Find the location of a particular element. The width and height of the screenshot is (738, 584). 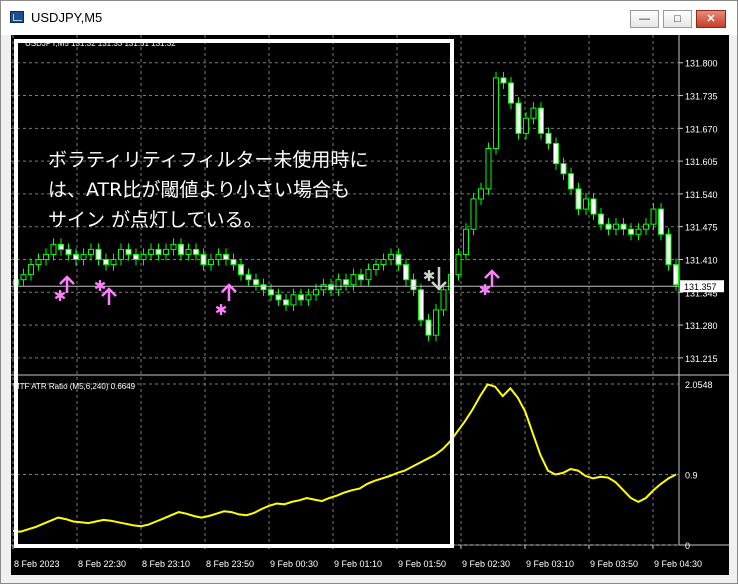

window-title: USDJPY,M5 is located at coordinates (67, 17).